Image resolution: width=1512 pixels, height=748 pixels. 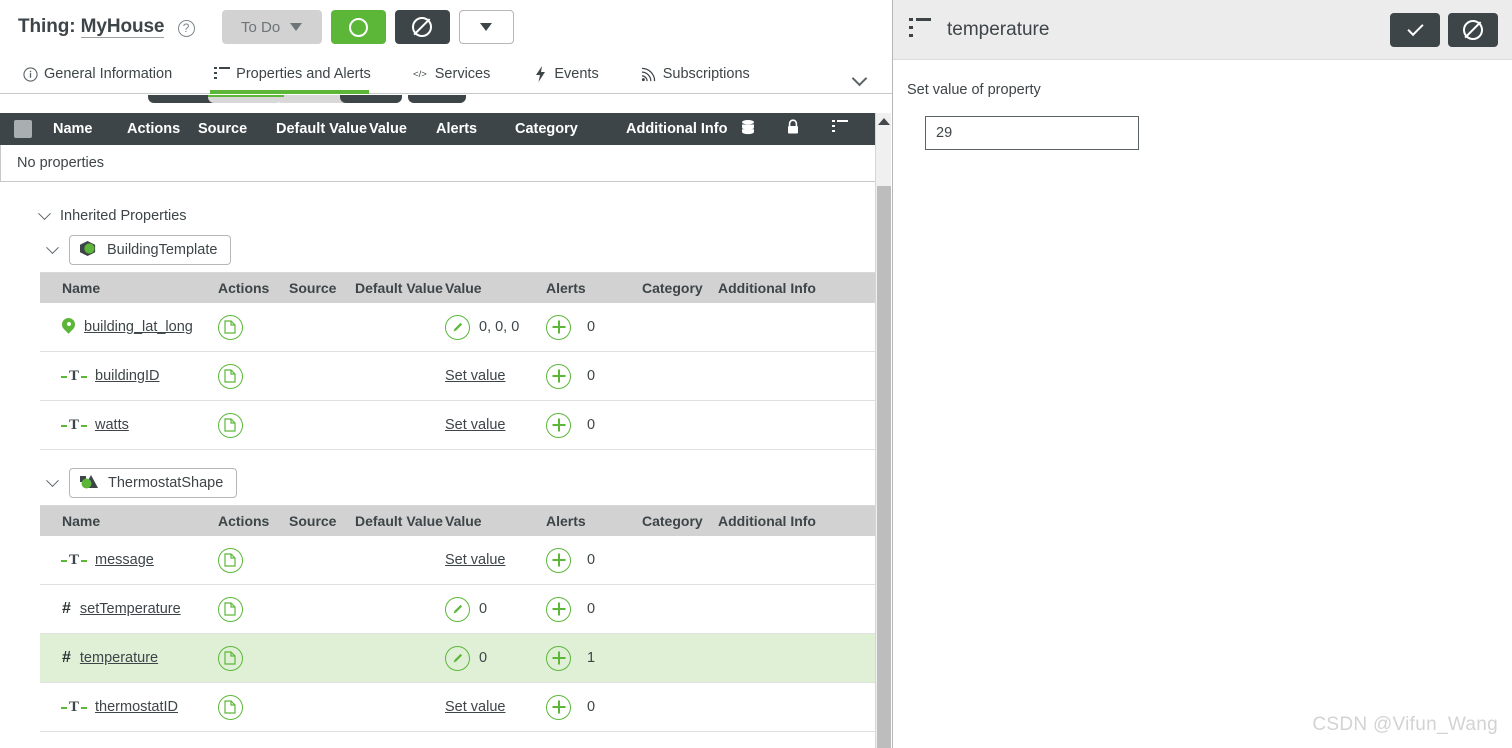 I want to click on property-name-link: thermostatID, so click(x=136, y=707).